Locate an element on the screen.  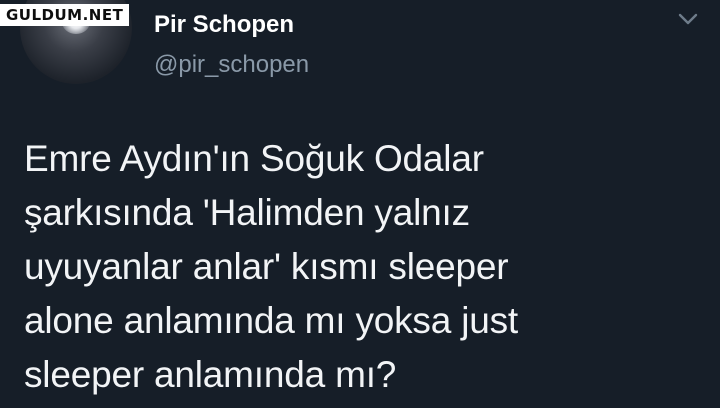
chevron-down-icon-svg is located at coordinates (688, 19).